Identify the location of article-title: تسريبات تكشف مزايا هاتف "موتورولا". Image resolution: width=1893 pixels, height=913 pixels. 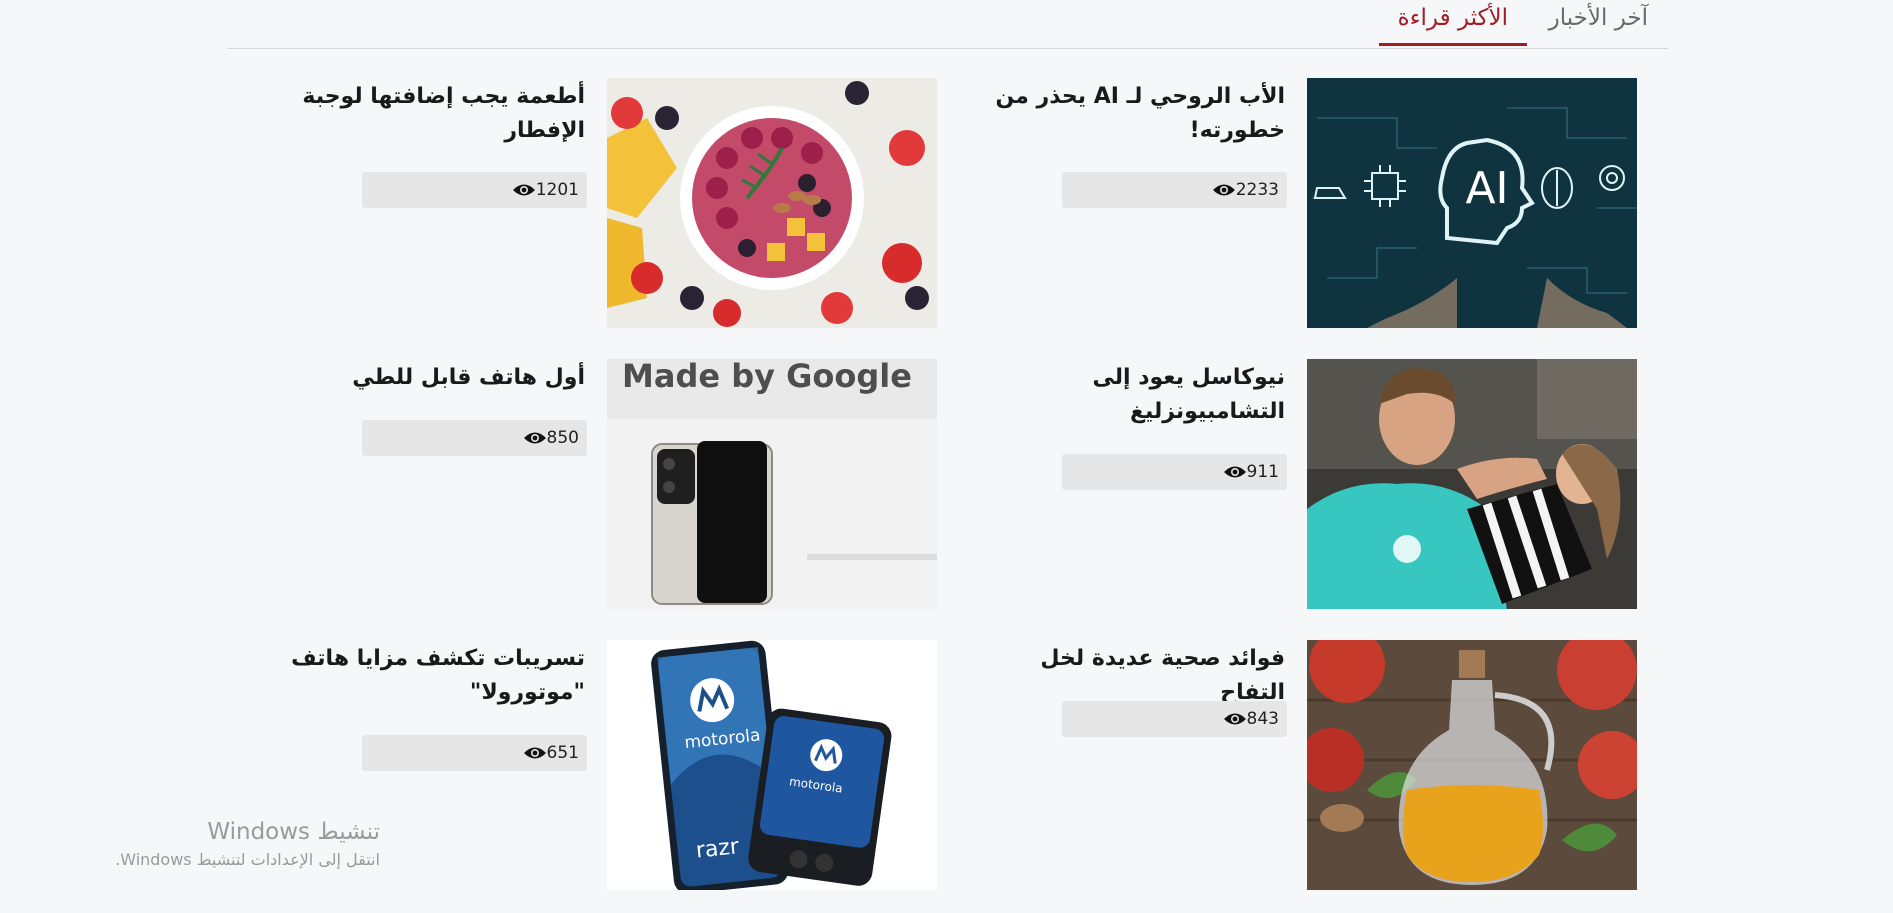
(435, 676).